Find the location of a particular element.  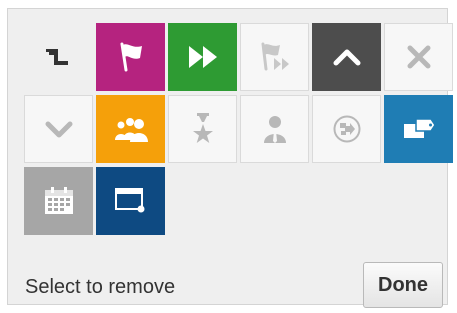

chevron-down-icon is located at coordinates (59, 129).